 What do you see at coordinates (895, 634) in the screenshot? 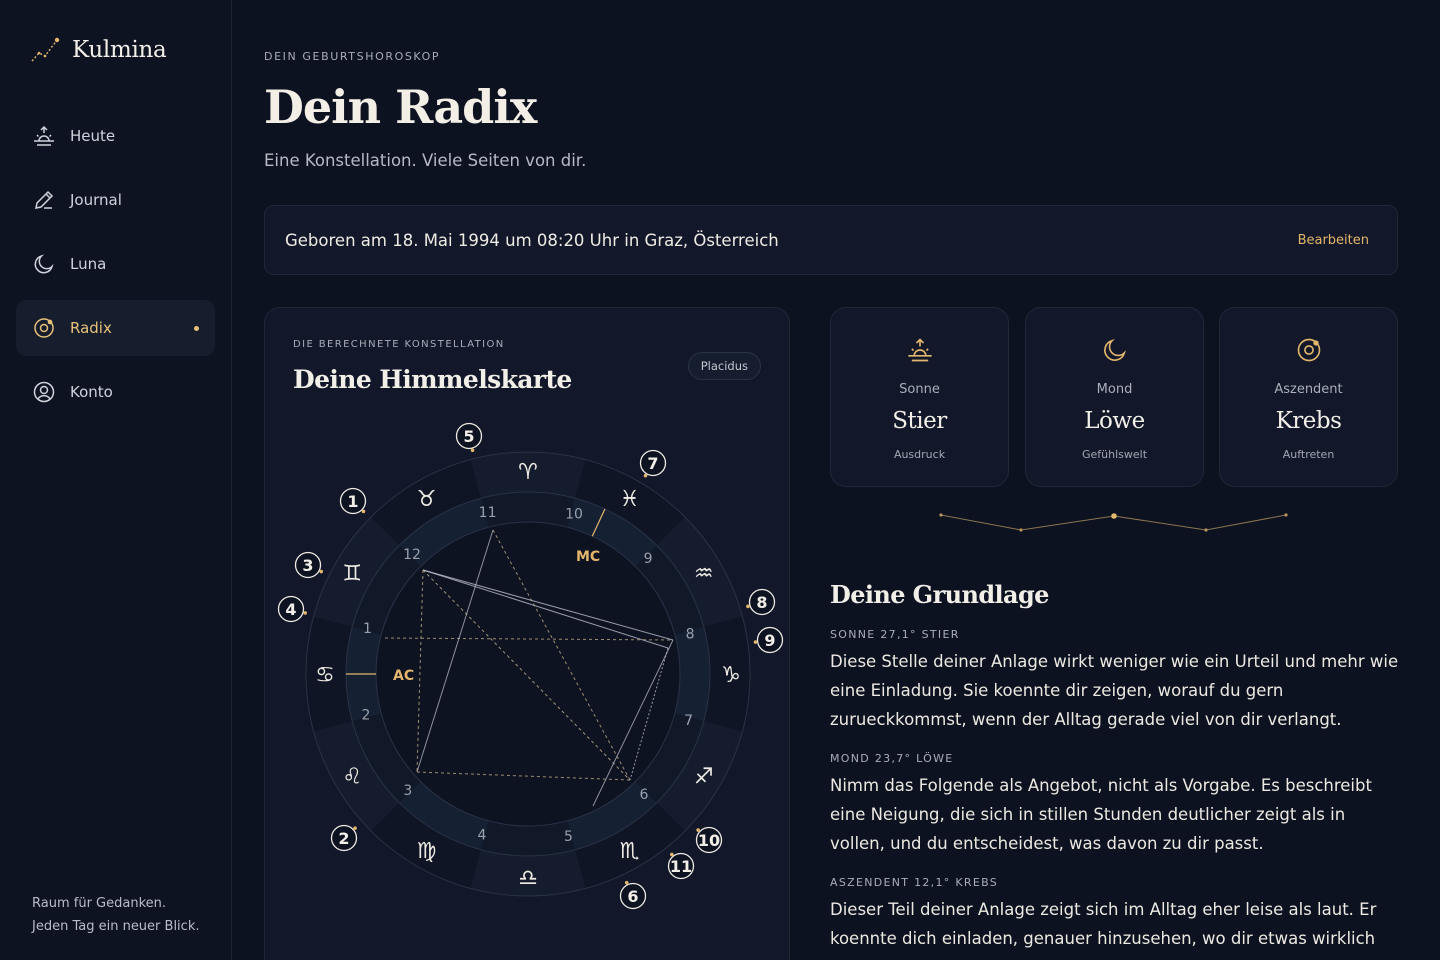
I see `foundation-label: SONNE 27,1° STIER` at bounding box center [895, 634].